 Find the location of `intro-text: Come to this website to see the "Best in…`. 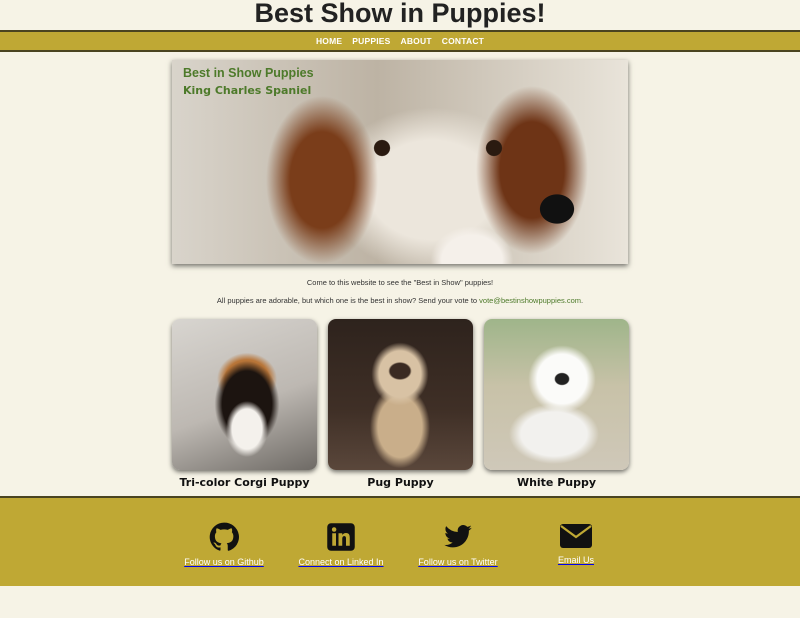

intro-text: Come to this website to see the "Best in… is located at coordinates (400, 282).